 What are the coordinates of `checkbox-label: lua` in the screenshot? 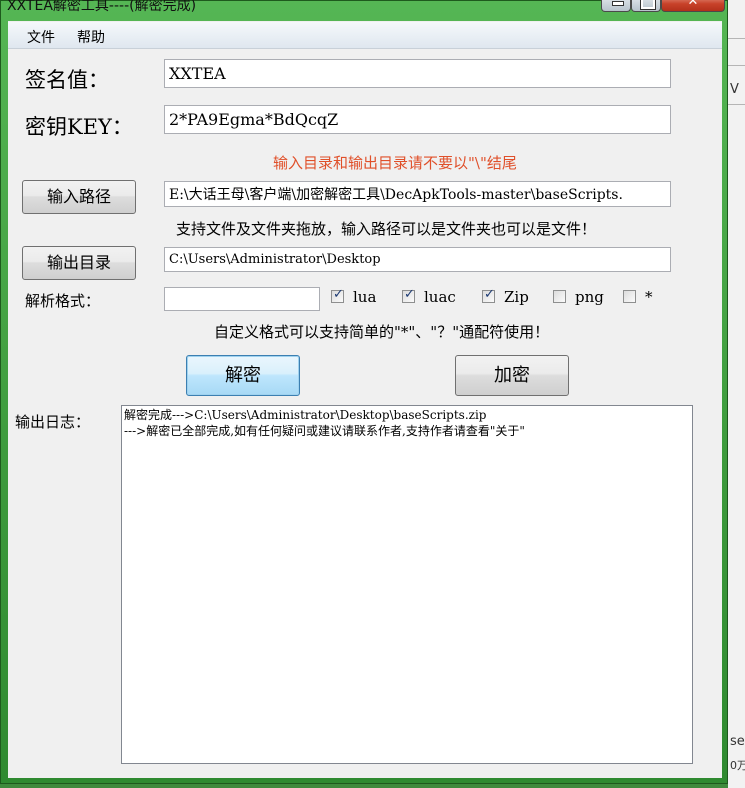 It's located at (365, 297).